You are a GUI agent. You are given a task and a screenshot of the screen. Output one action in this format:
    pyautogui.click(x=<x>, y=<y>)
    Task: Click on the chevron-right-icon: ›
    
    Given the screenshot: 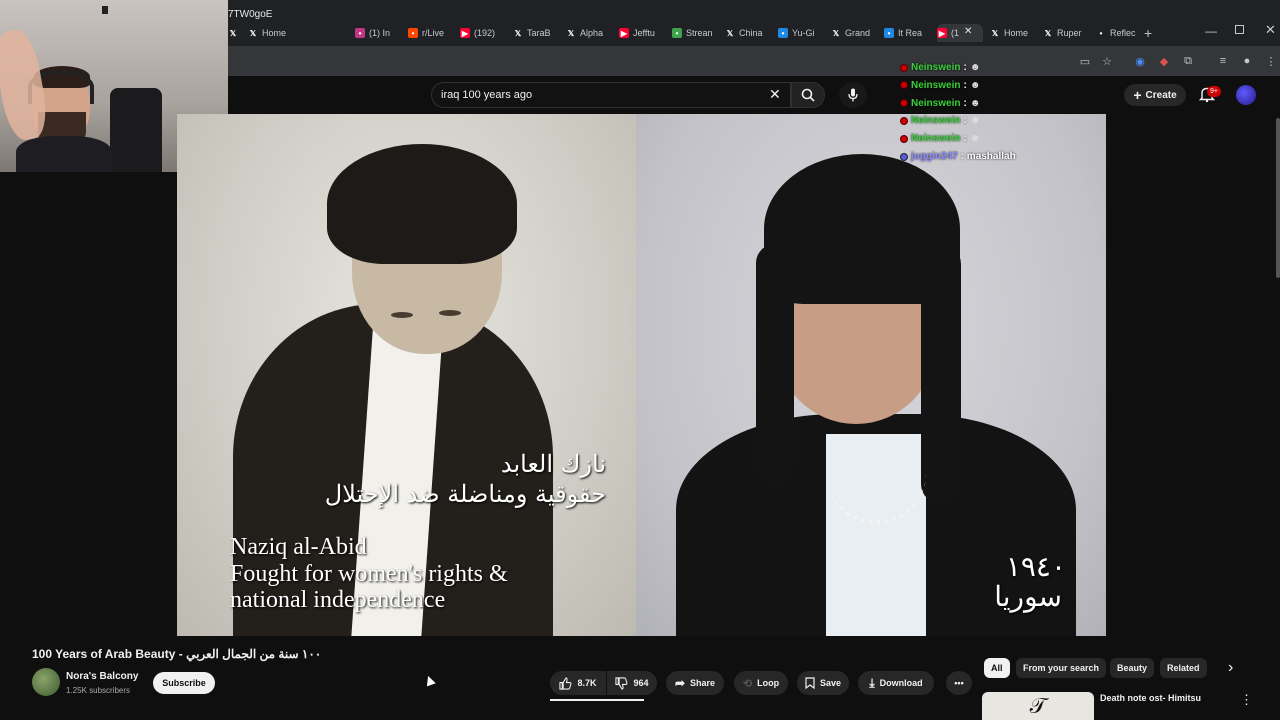 What is the action you would take?
    pyautogui.click(x=1230, y=668)
    